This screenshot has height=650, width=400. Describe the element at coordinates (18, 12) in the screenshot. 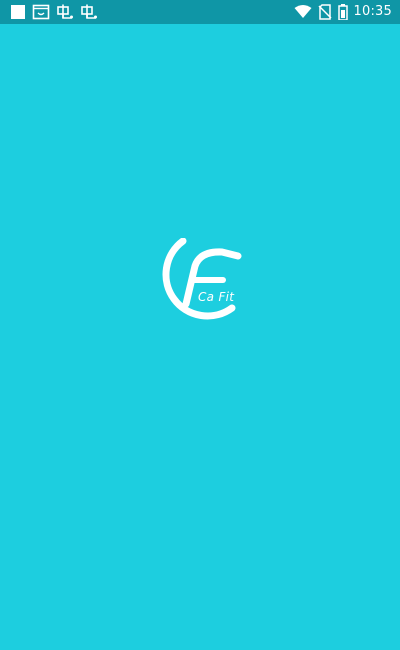

I see `stop-square-icon` at that location.